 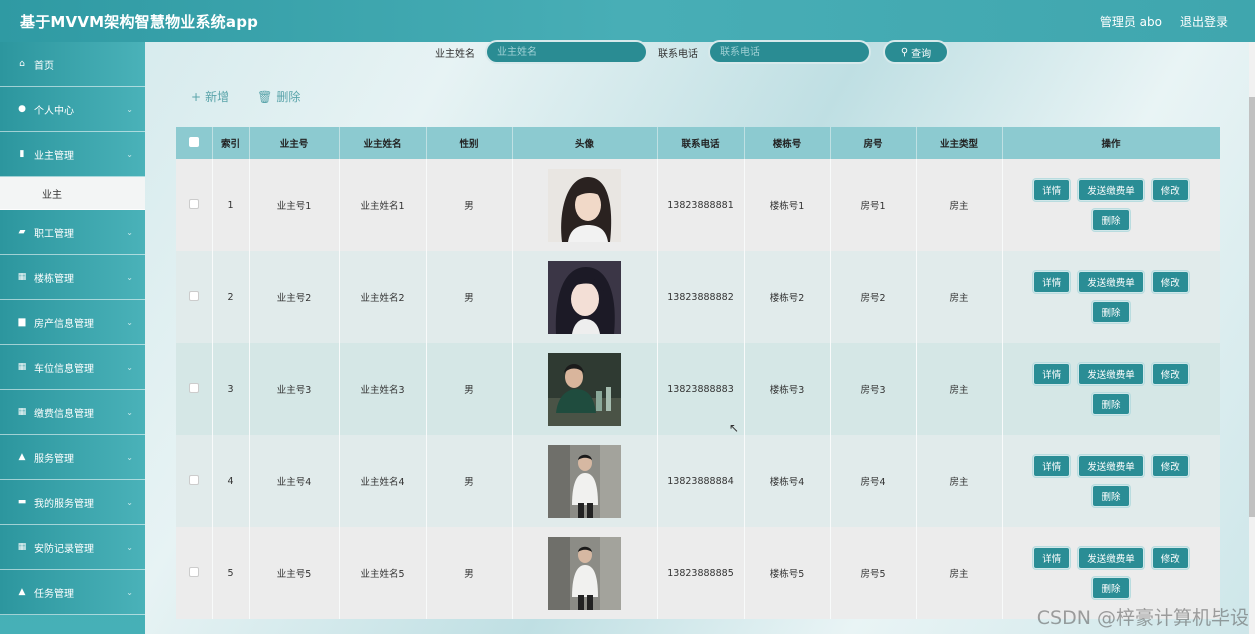 I want to click on sidebar-item-5: ▆ 房产信息管理 ⌄, so click(x=72, y=322).